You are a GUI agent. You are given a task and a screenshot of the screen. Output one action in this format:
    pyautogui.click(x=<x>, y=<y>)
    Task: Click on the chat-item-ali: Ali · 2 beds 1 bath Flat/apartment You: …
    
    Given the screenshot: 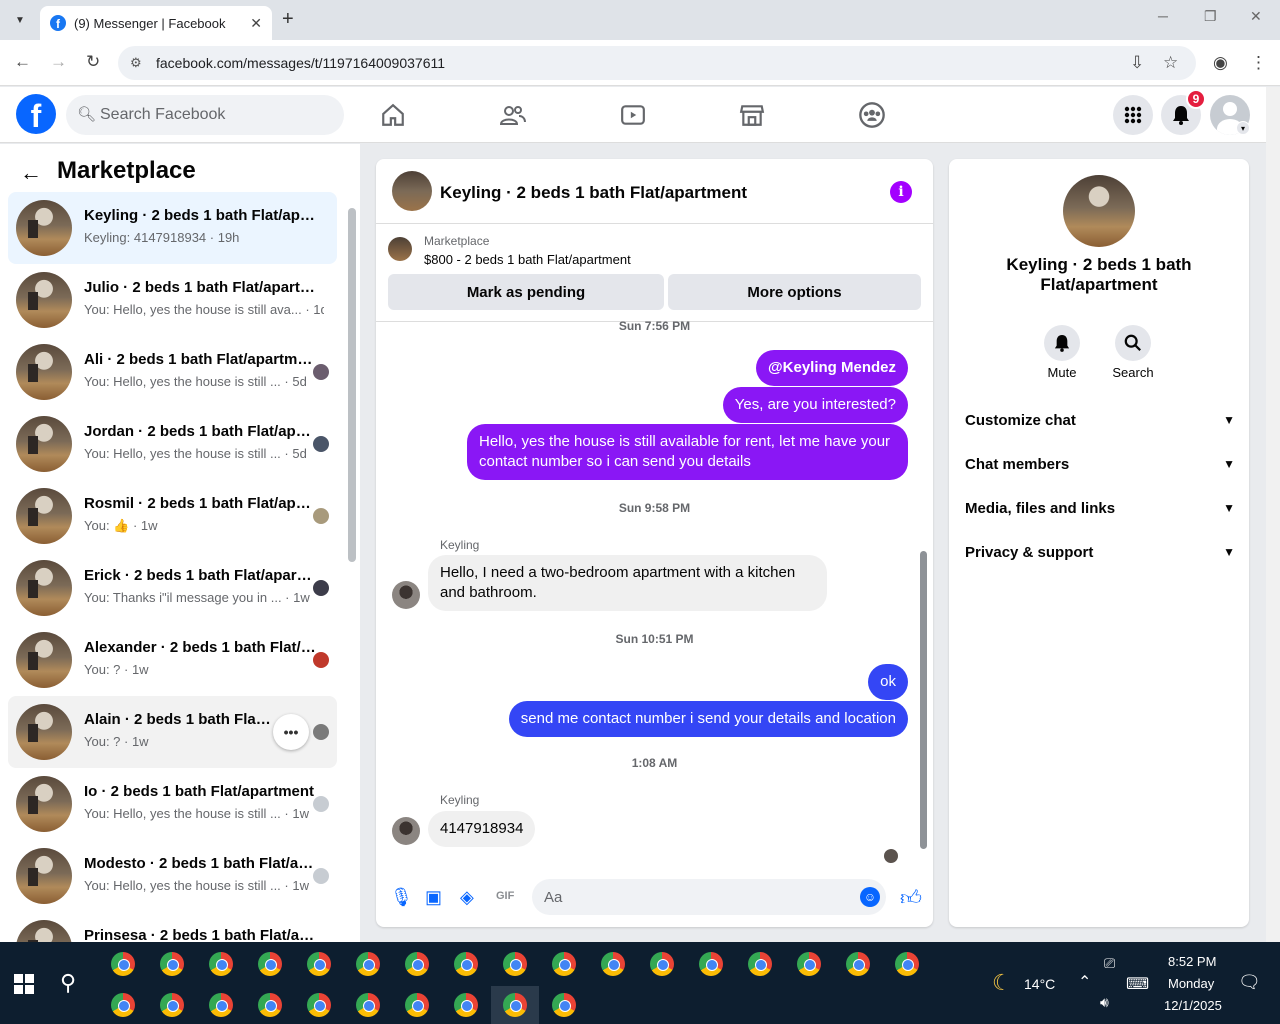 What is the action you would take?
    pyautogui.click(x=172, y=372)
    